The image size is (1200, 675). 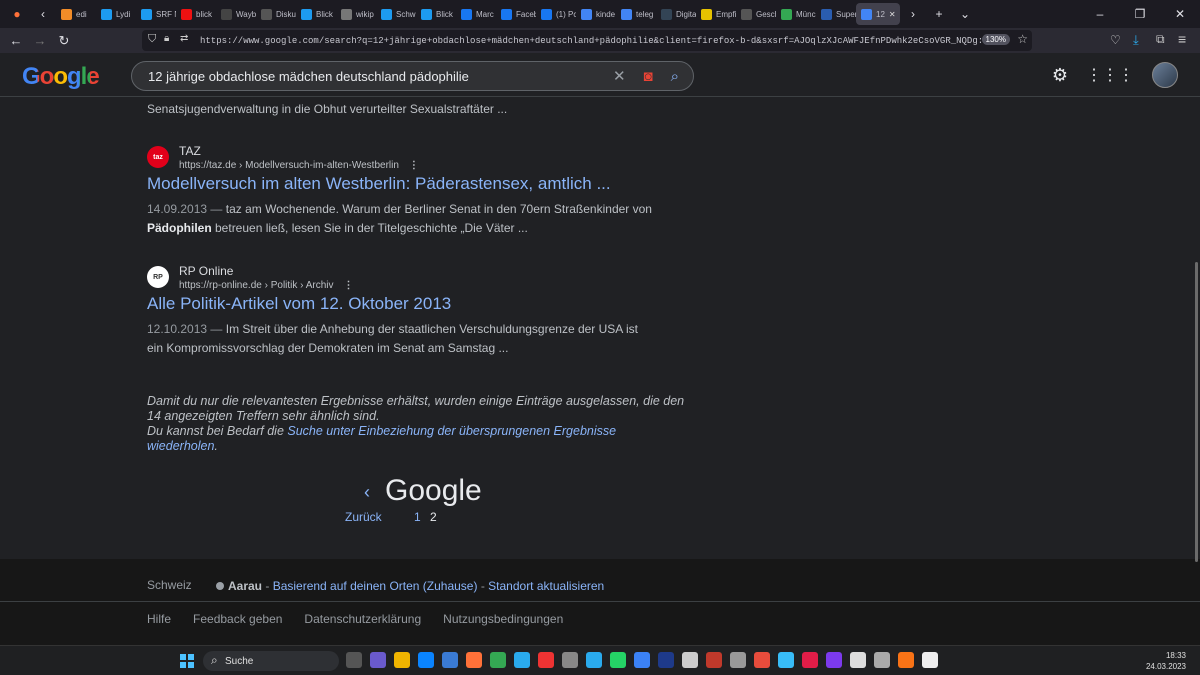 What do you see at coordinates (995, 39) in the screenshot?
I see `zoom-badge: 130%` at bounding box center [995, 39].